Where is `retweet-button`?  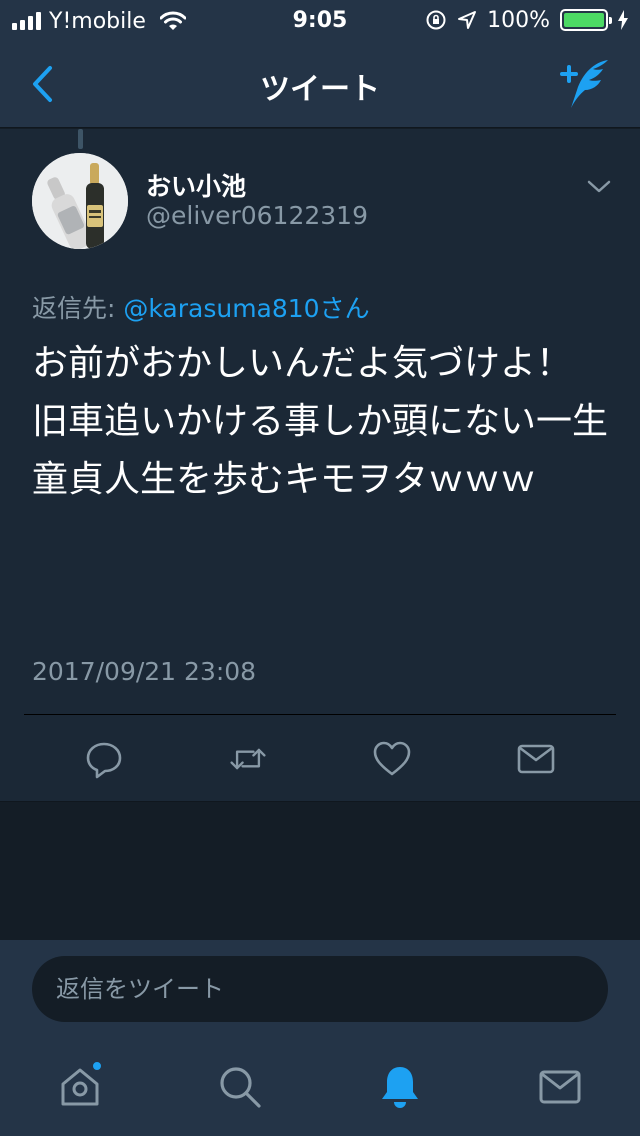
retweet-button is located at coordinates (248, 759).